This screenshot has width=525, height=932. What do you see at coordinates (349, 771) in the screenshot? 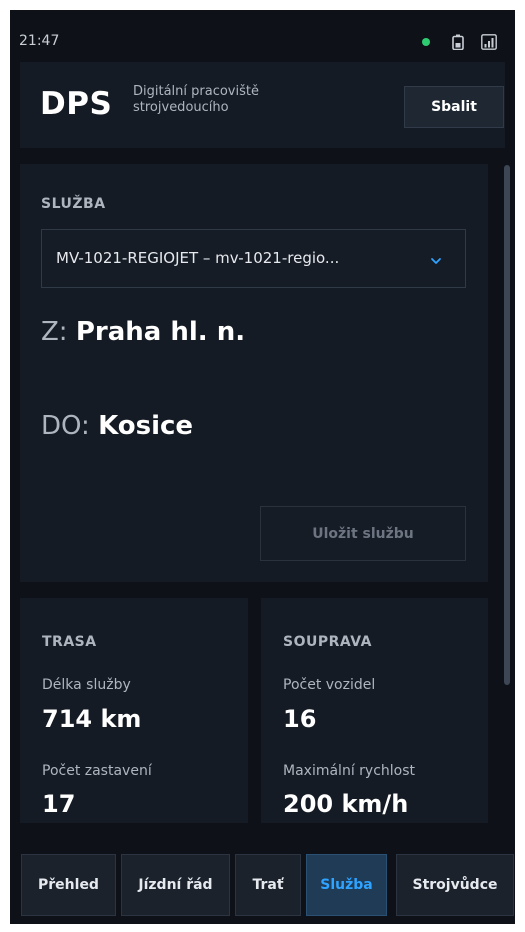
I see `max-speed-label: Maximální rychlost` at bounding box center [349, 771].